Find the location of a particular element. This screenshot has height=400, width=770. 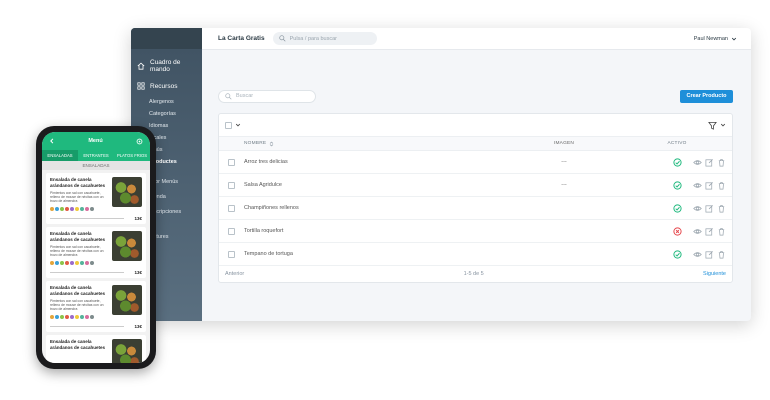

product-name: Salsa Agridulce is located at coordinates (263, 185).